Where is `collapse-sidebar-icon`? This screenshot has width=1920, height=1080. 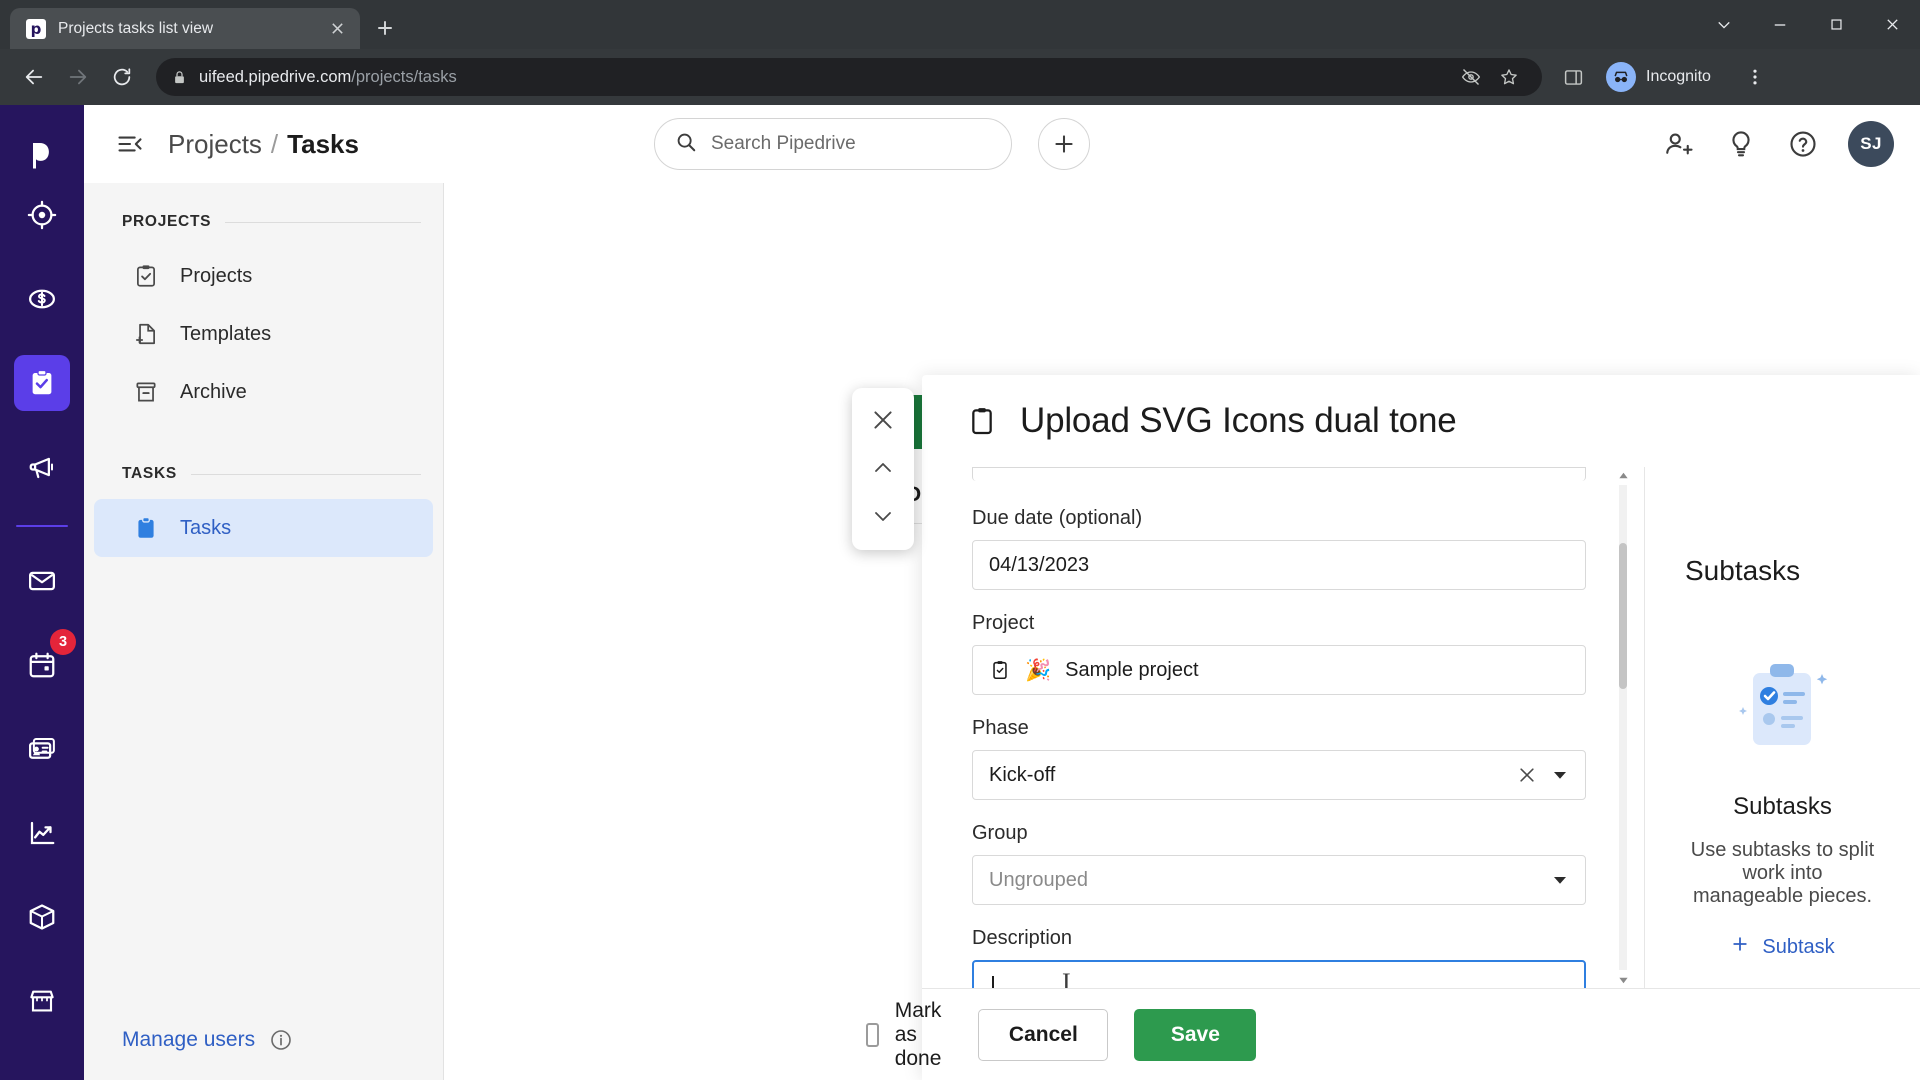 collapse-sidebar-icon is located at coordinates (130, 144).